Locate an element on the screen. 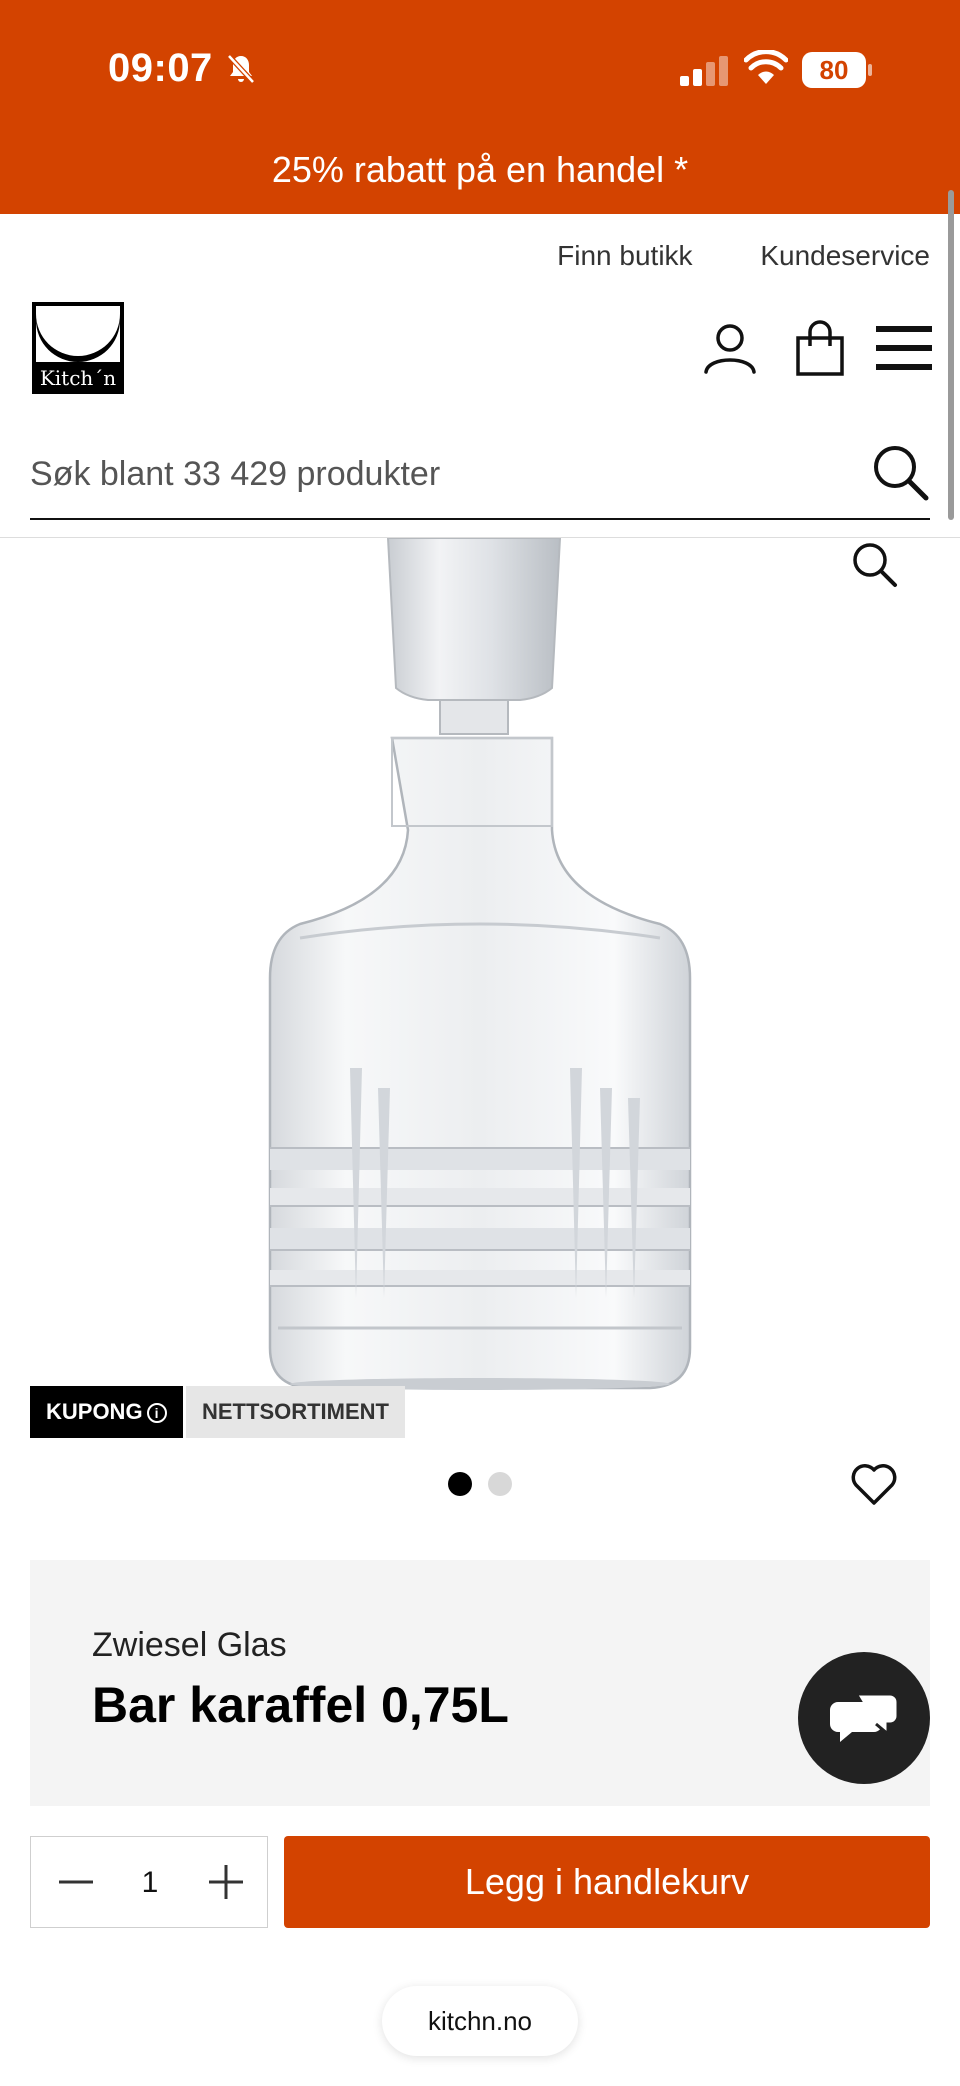 The width and height of the screenshot is (960, 2086). search-input is located at coordinates (440, 474).